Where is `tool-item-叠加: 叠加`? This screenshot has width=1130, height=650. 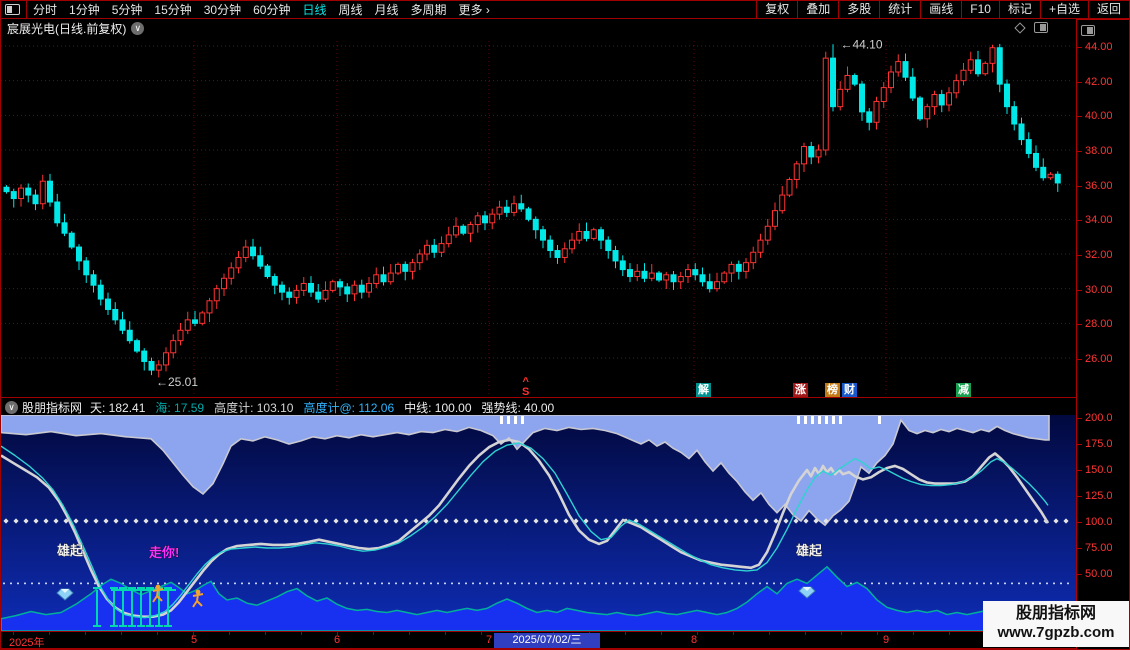 tool-item-叠加: 叠加 is located at coordinates (817, 9).